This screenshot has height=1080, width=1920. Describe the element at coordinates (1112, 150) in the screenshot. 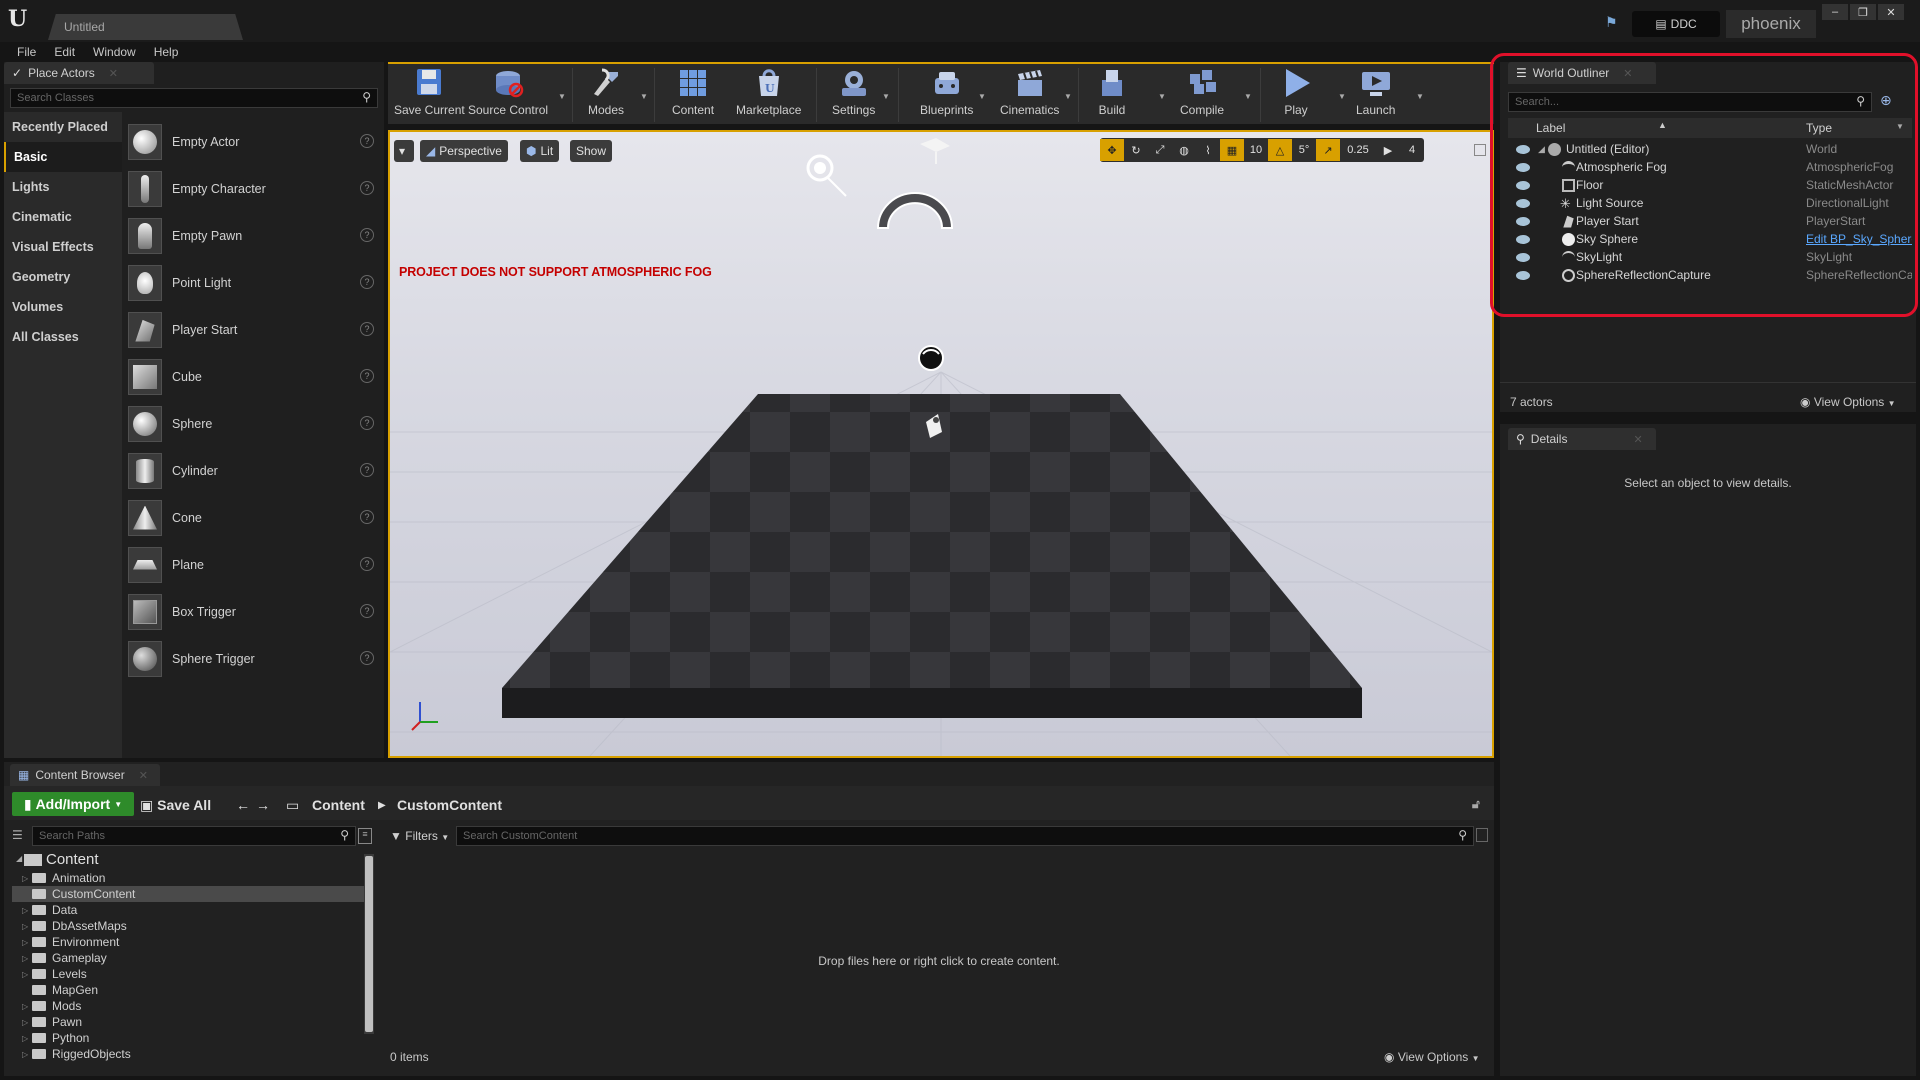

I see `translate-icon: ✥` at that location.